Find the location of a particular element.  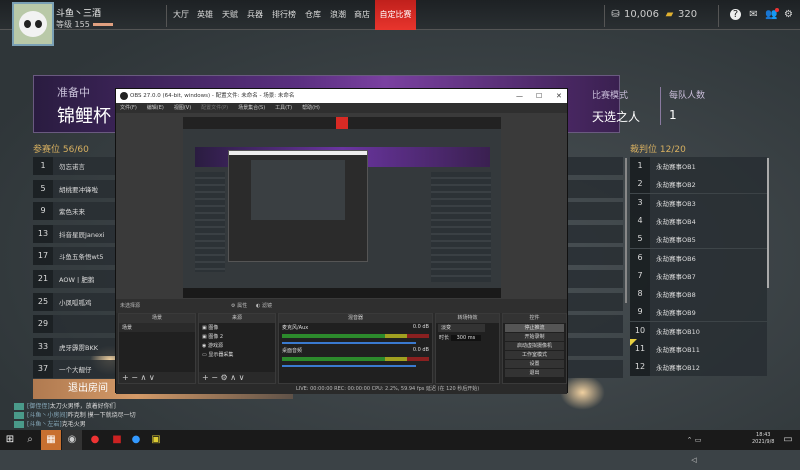

source-item: ▣ 图像 2 is located at coordinates (237, 336).